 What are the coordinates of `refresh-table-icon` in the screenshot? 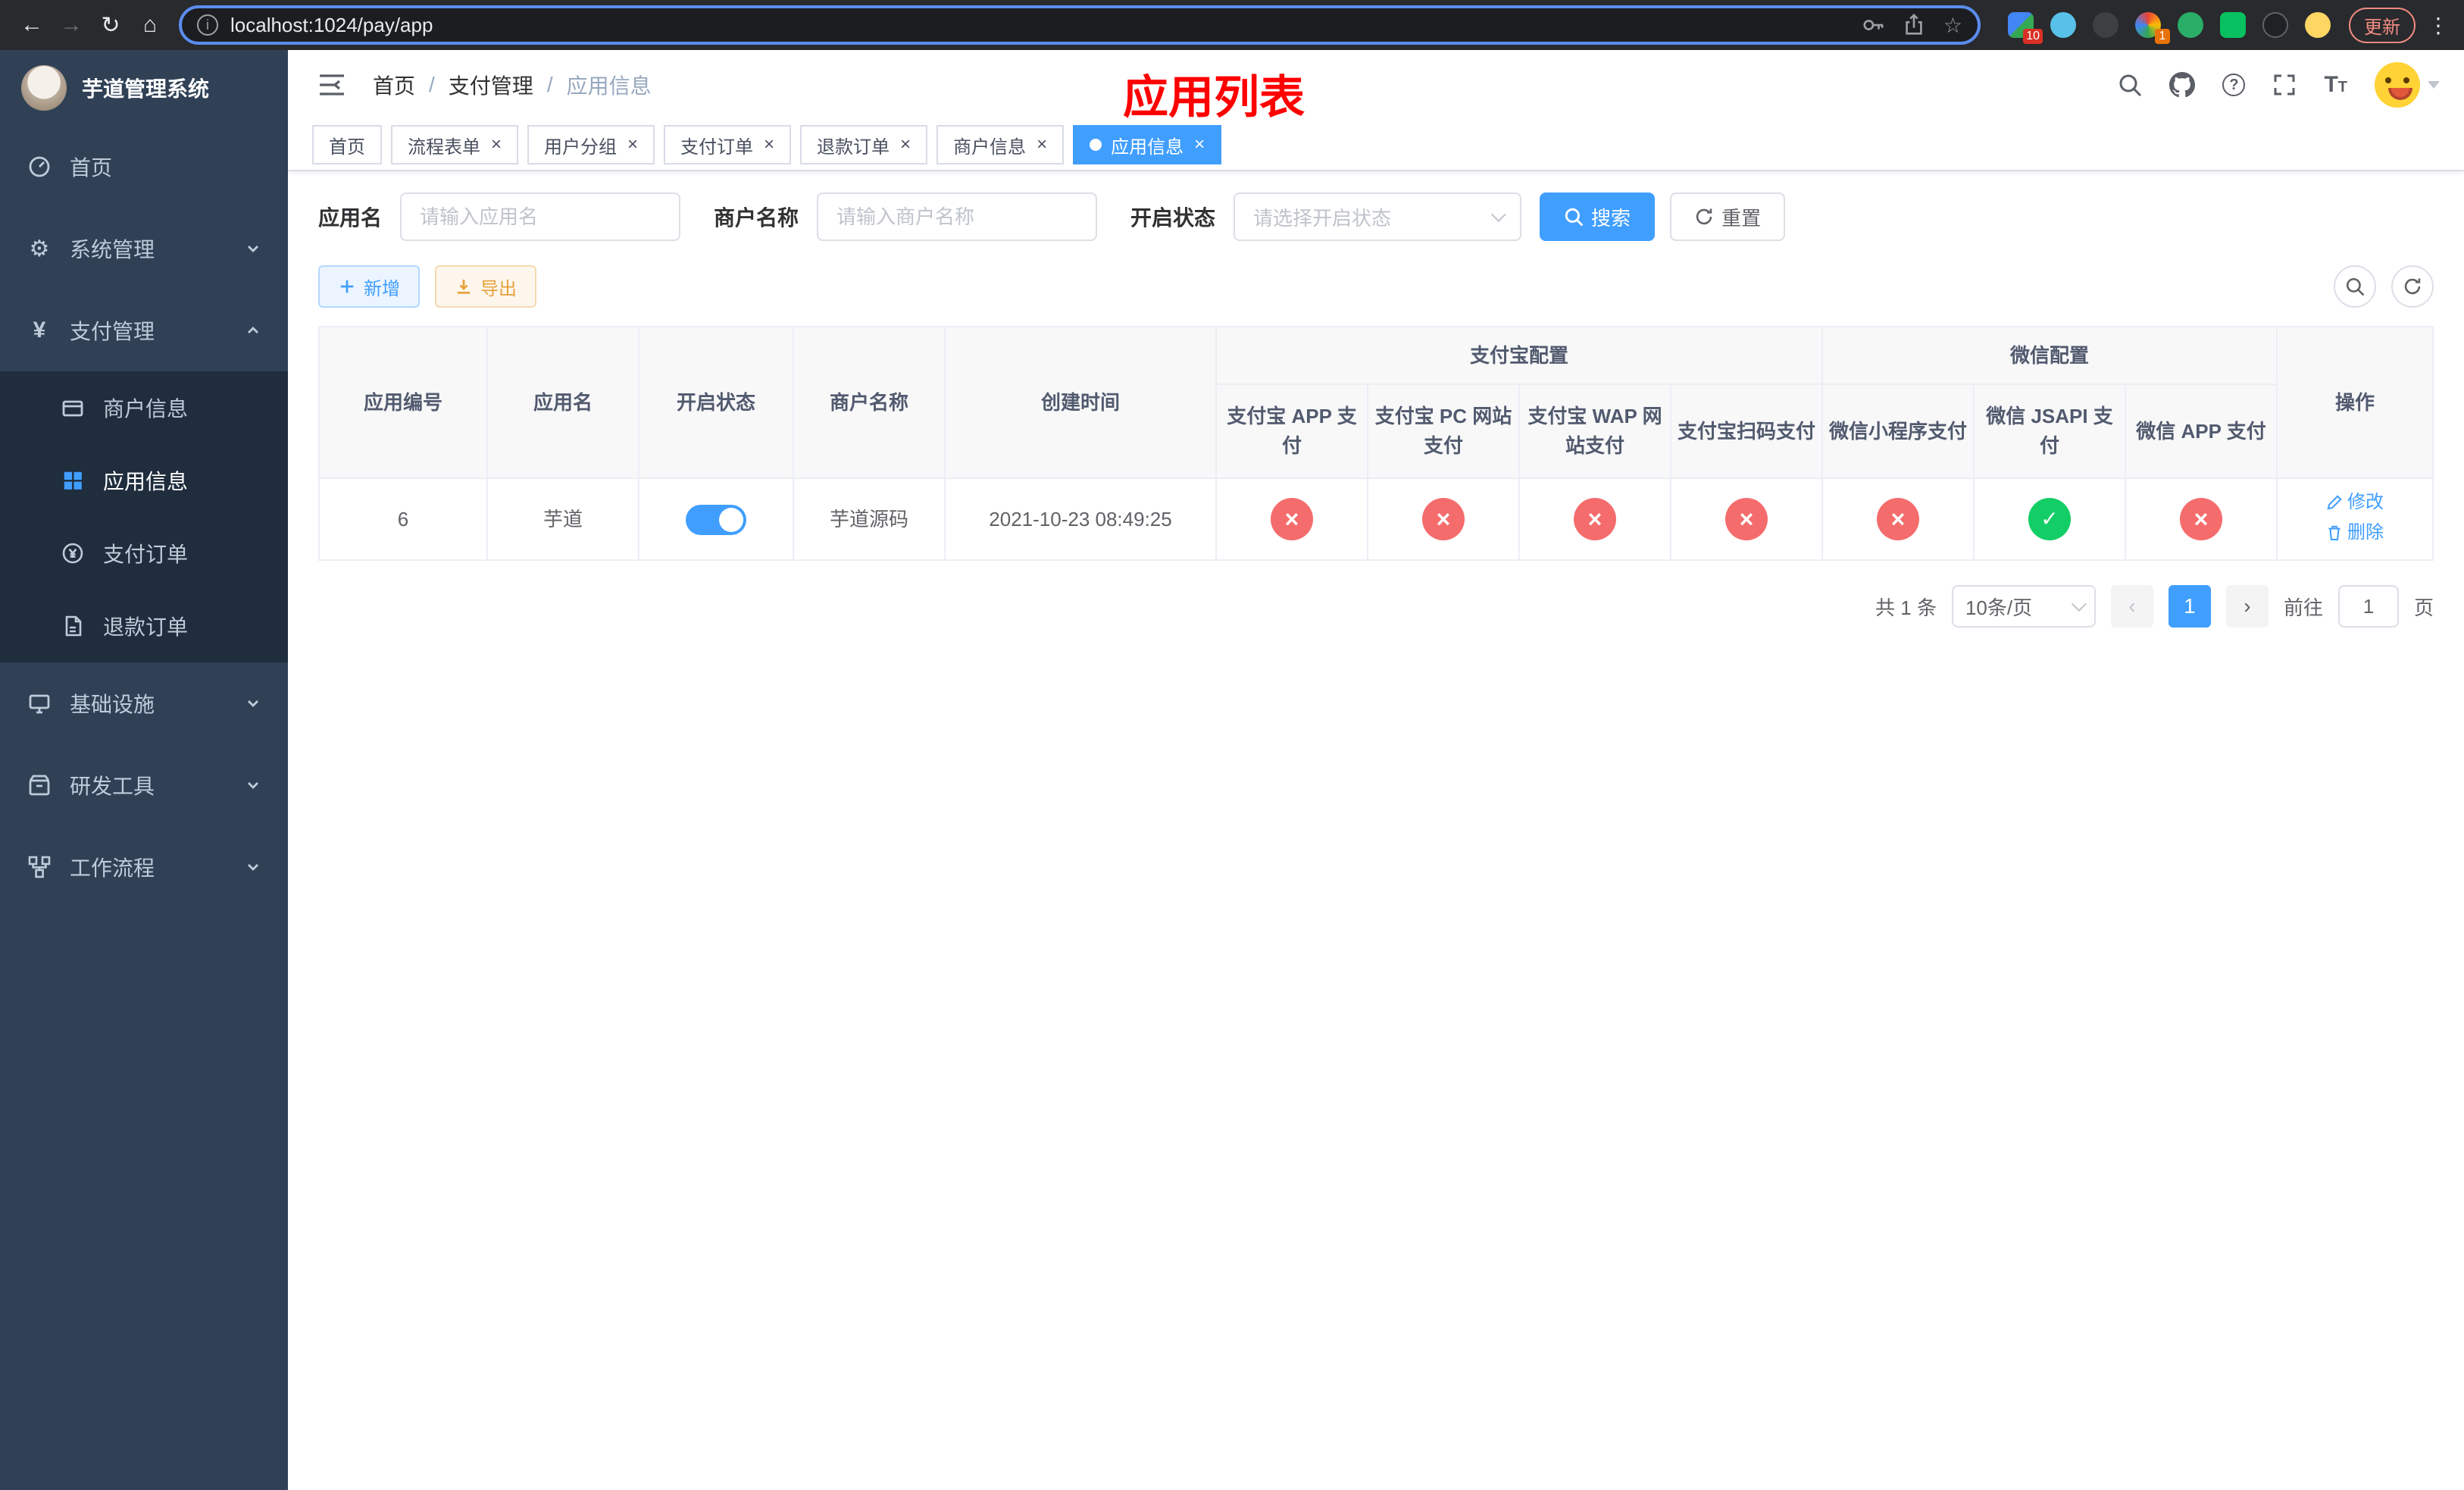 It's located at (2412, 287).